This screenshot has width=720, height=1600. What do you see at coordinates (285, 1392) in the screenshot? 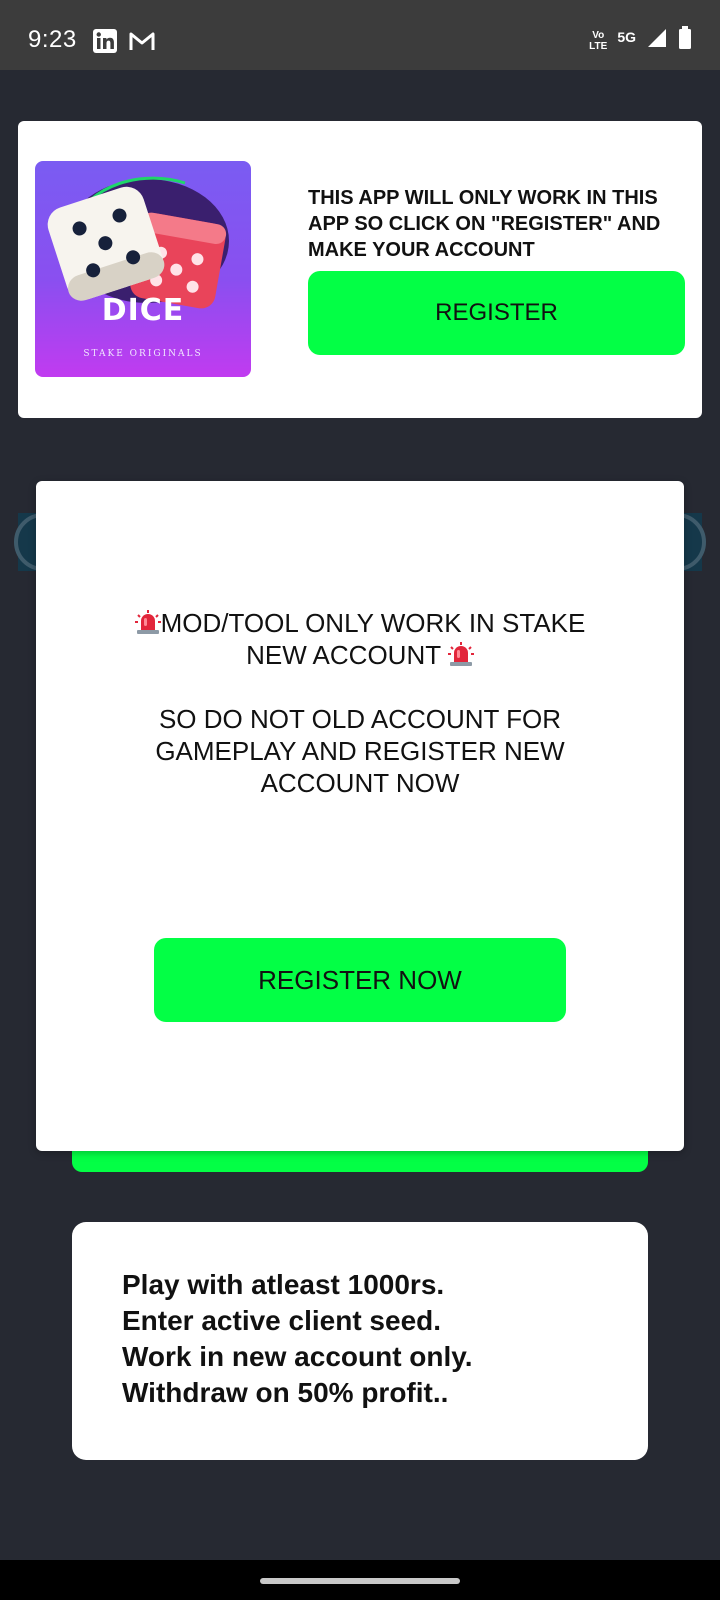
I see `info-line: Withdraw on 50% profit..` at bounding box center [285, 1392].